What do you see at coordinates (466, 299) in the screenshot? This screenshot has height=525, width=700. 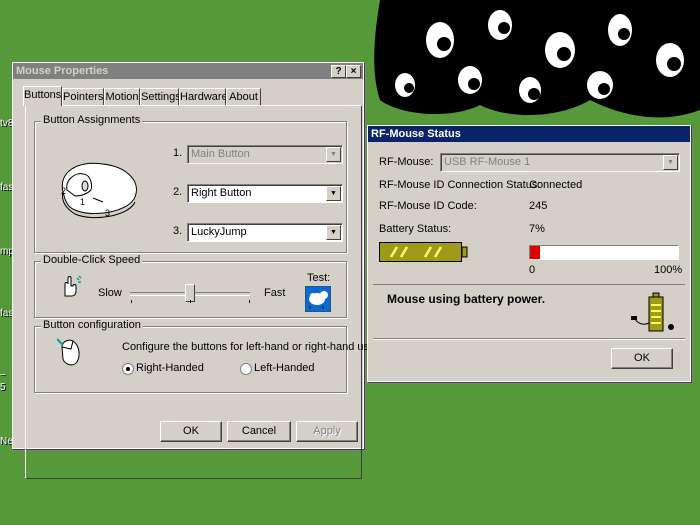 I see `power-message: Mouse using battery power.` at bounding box center [466, 299].